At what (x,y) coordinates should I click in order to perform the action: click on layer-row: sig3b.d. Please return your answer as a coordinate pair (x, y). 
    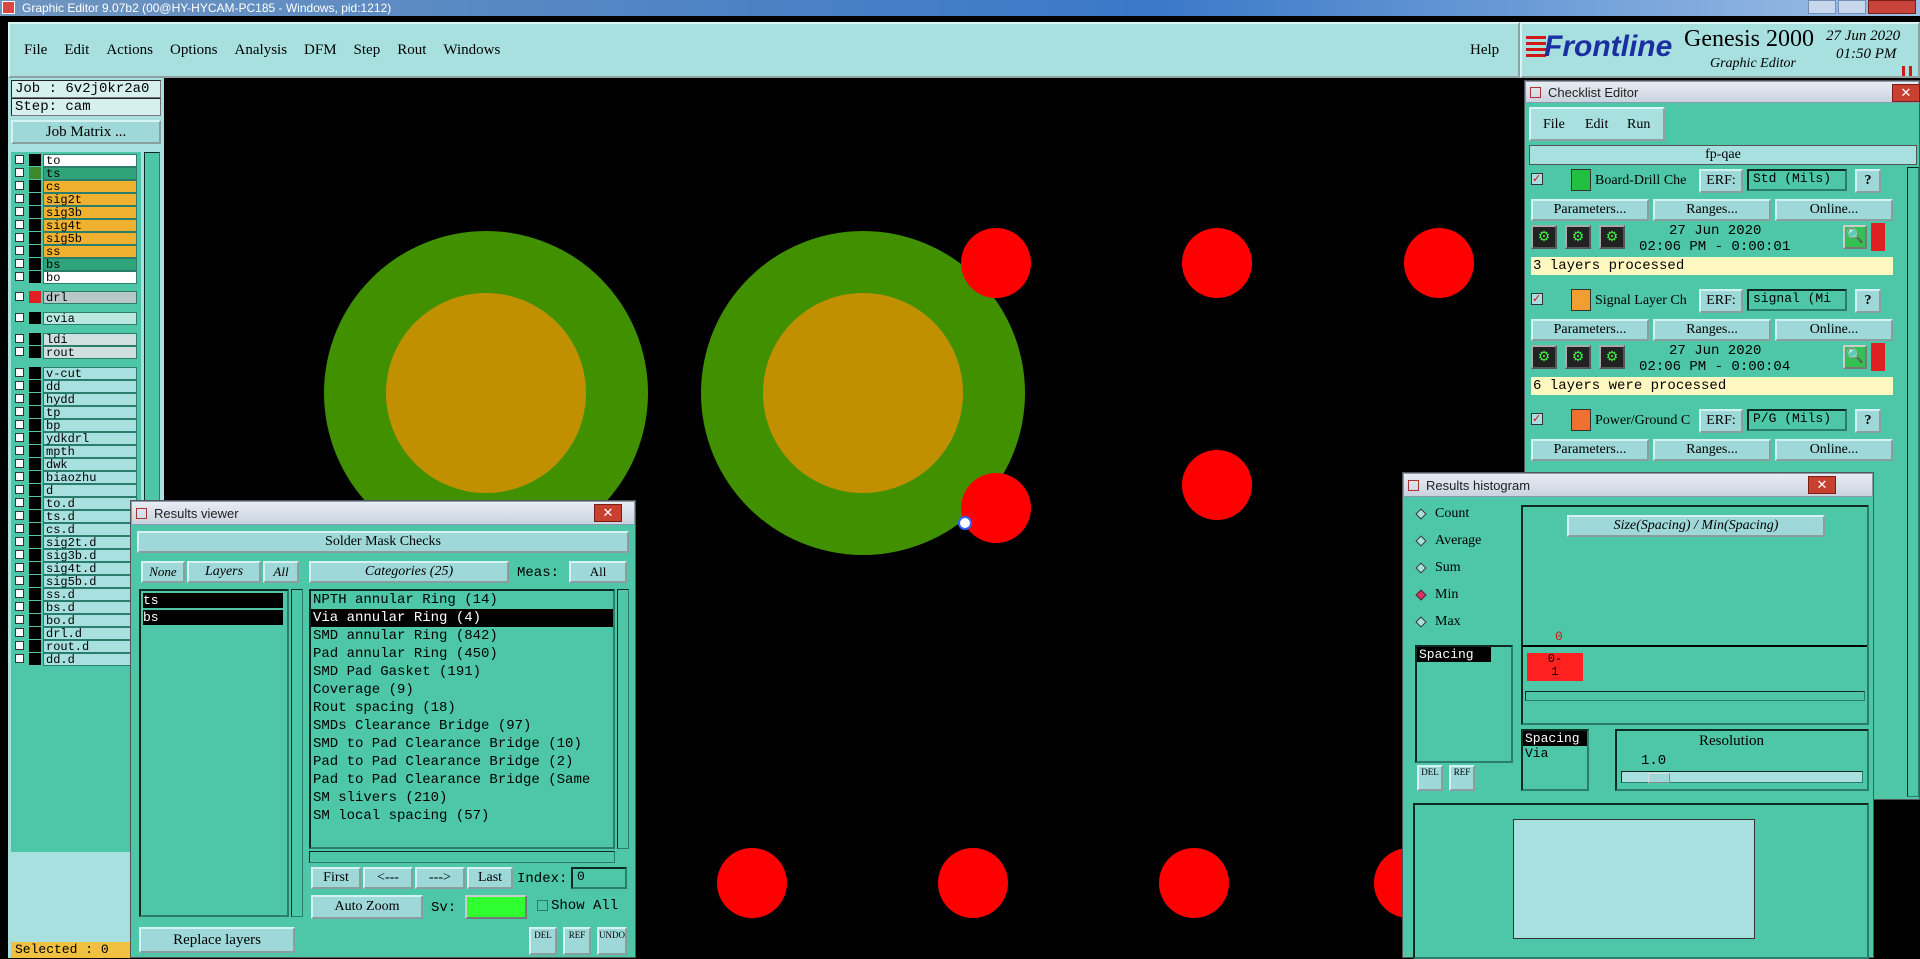
    Looking at the image, I should click on (76, 556).